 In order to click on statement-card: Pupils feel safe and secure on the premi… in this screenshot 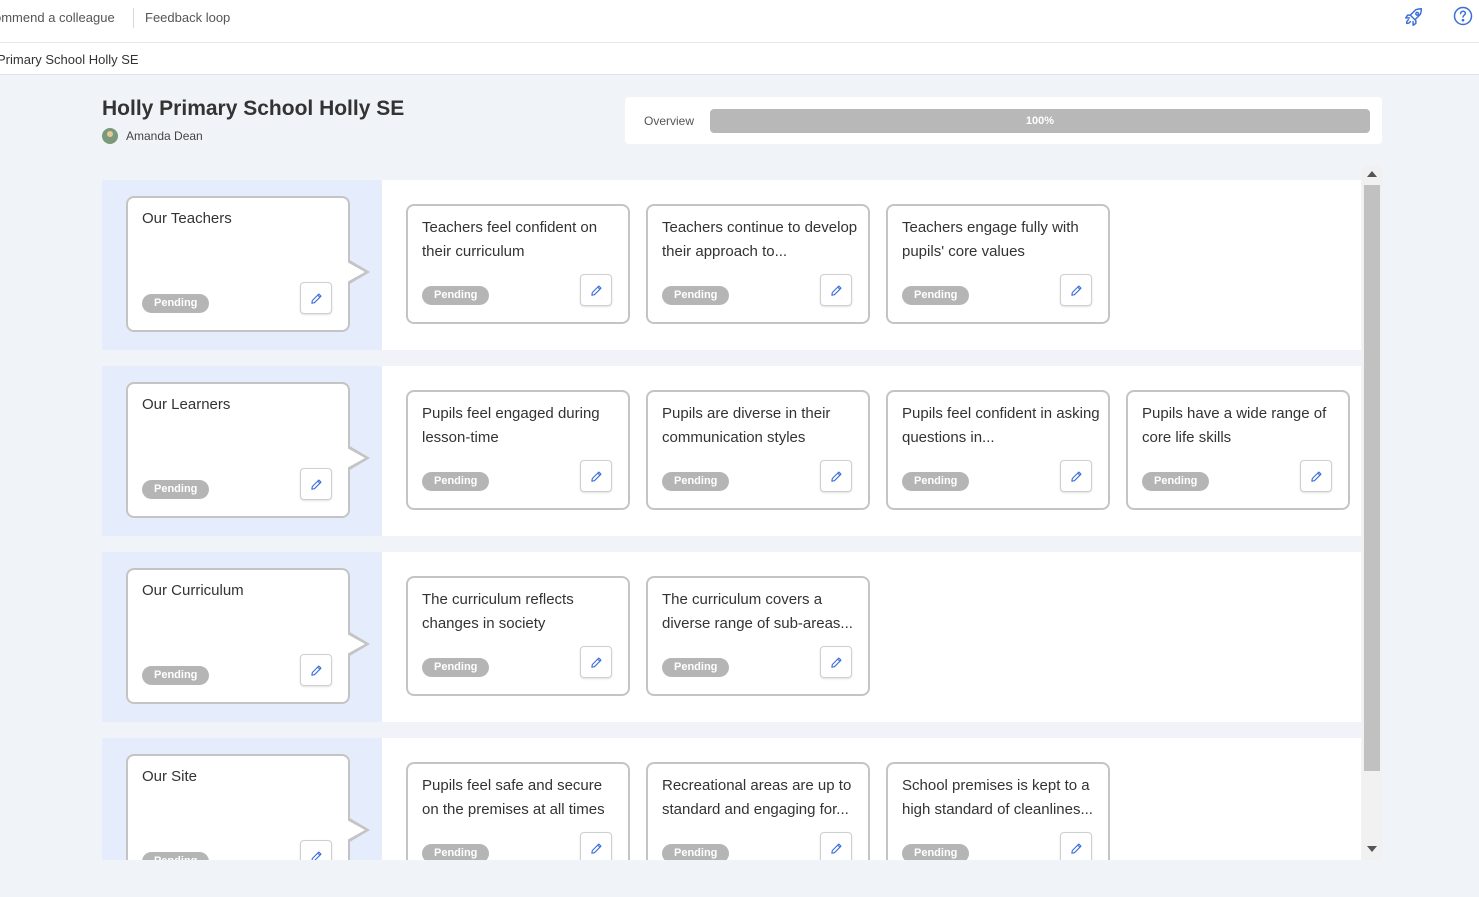, I will do `click(518, 811)`.